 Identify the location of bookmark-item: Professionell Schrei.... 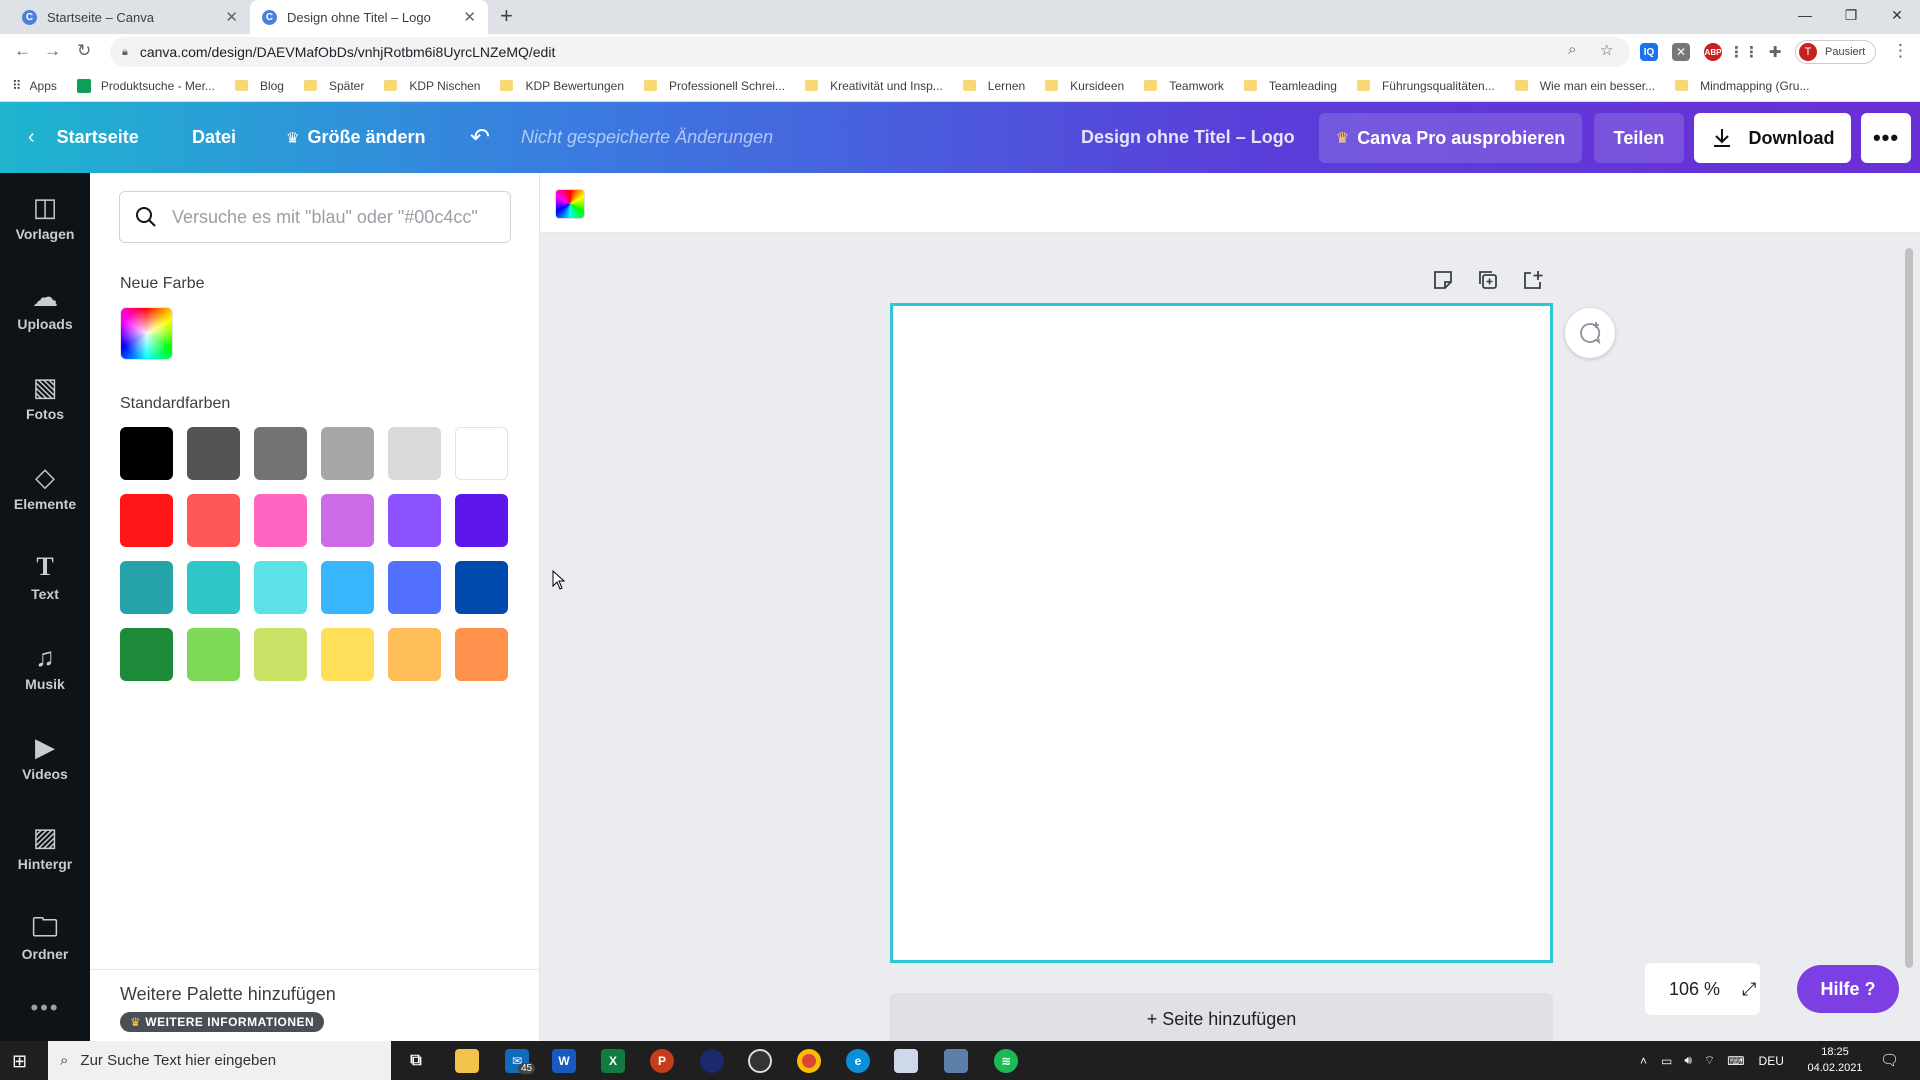
(714, 86).